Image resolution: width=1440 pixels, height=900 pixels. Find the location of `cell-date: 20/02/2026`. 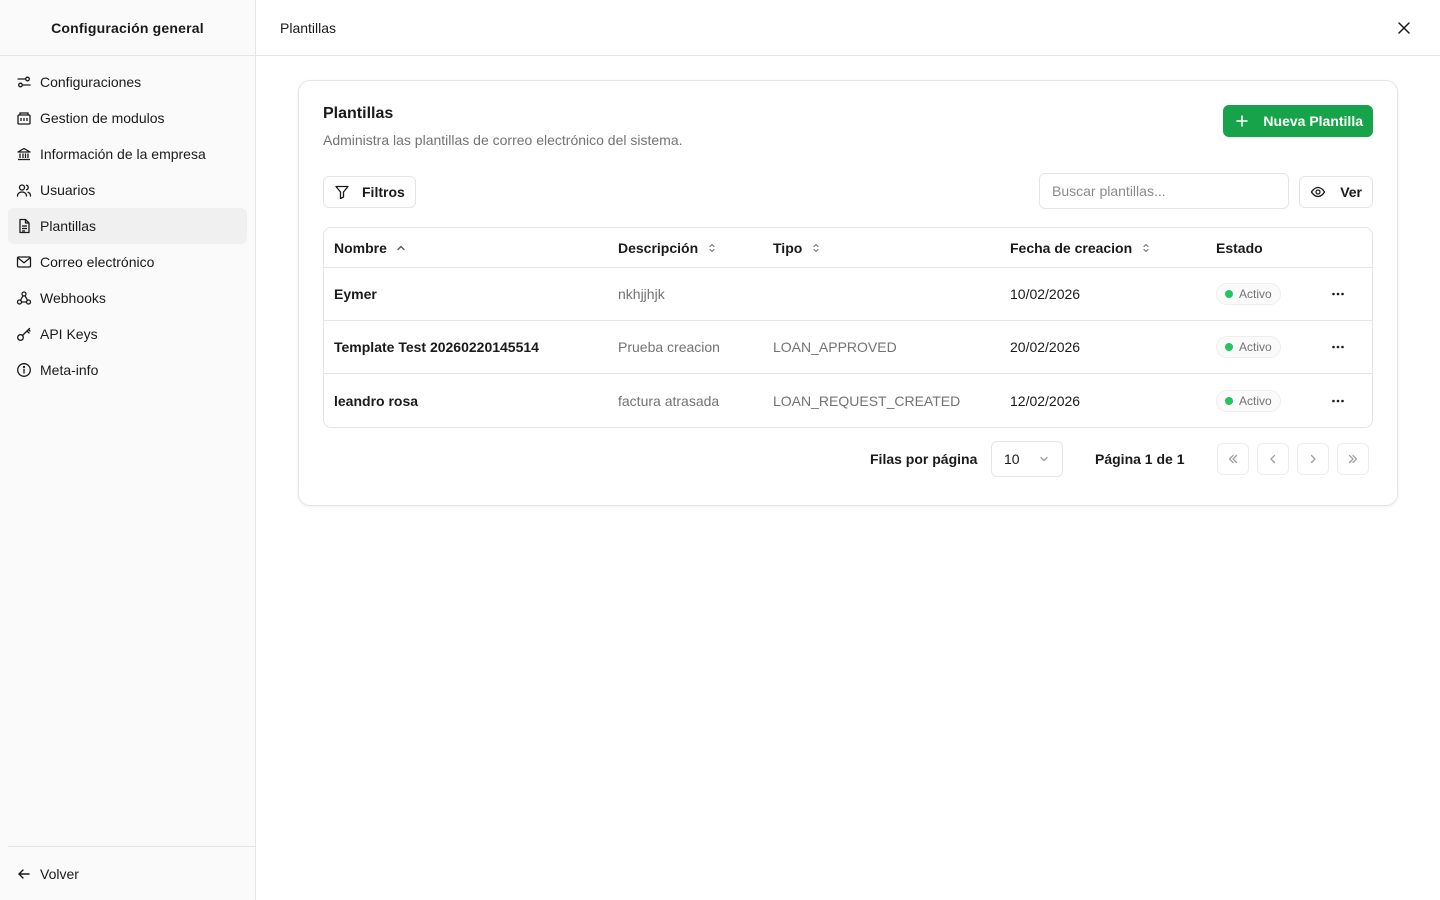

cell-date: 20/02/2026 is located at coordinates (1045, 347).